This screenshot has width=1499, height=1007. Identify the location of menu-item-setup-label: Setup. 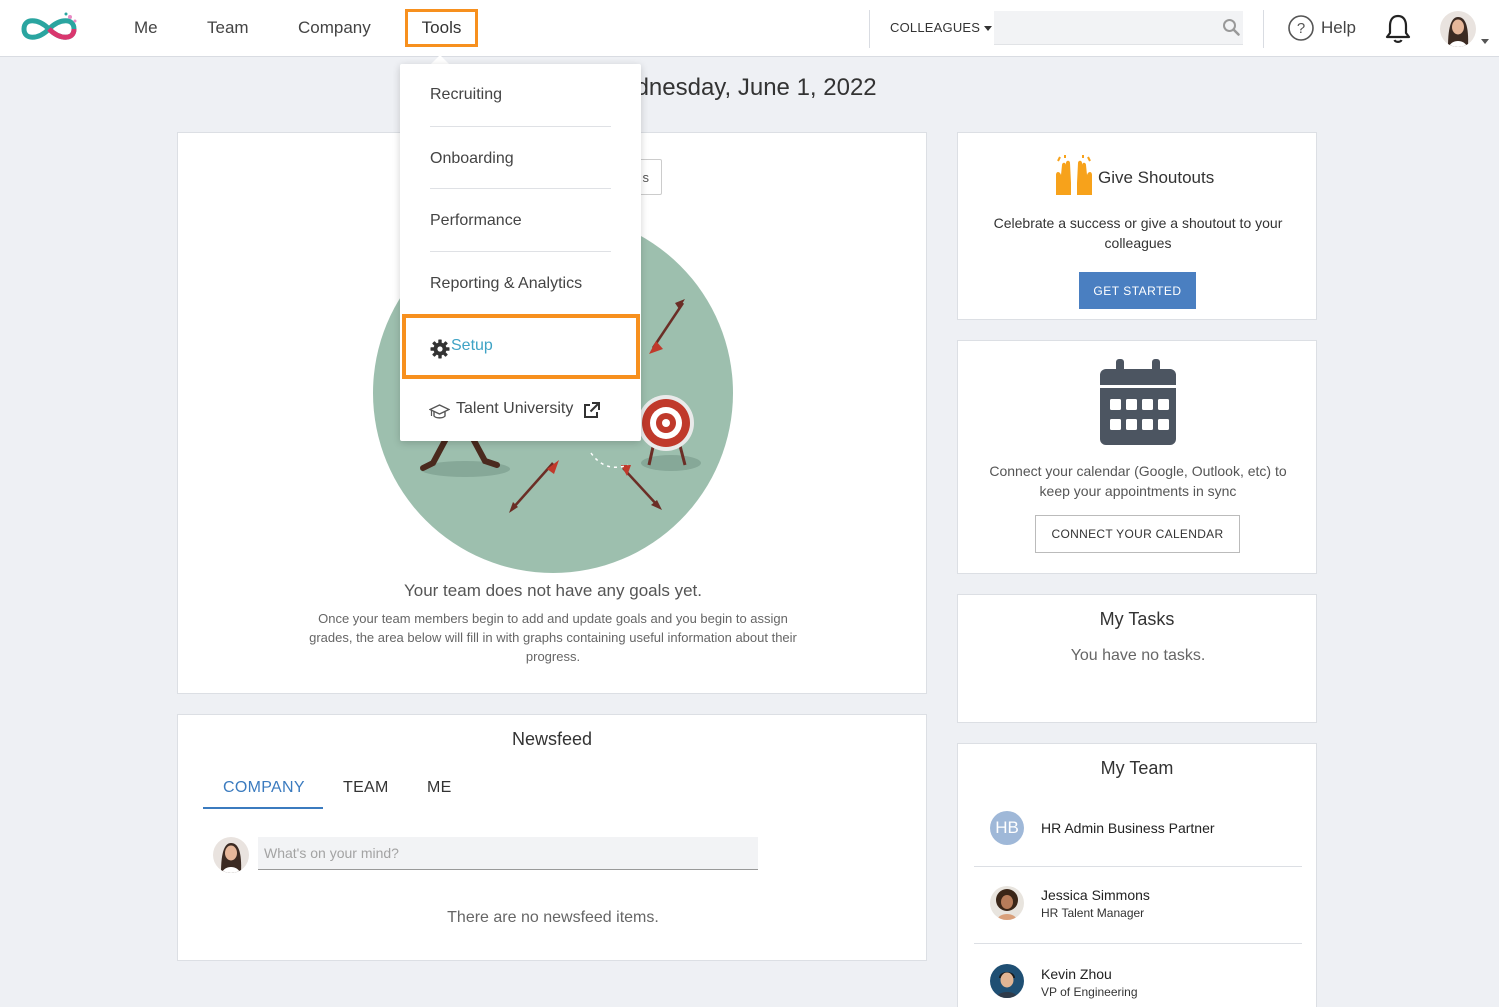
(472, 346).